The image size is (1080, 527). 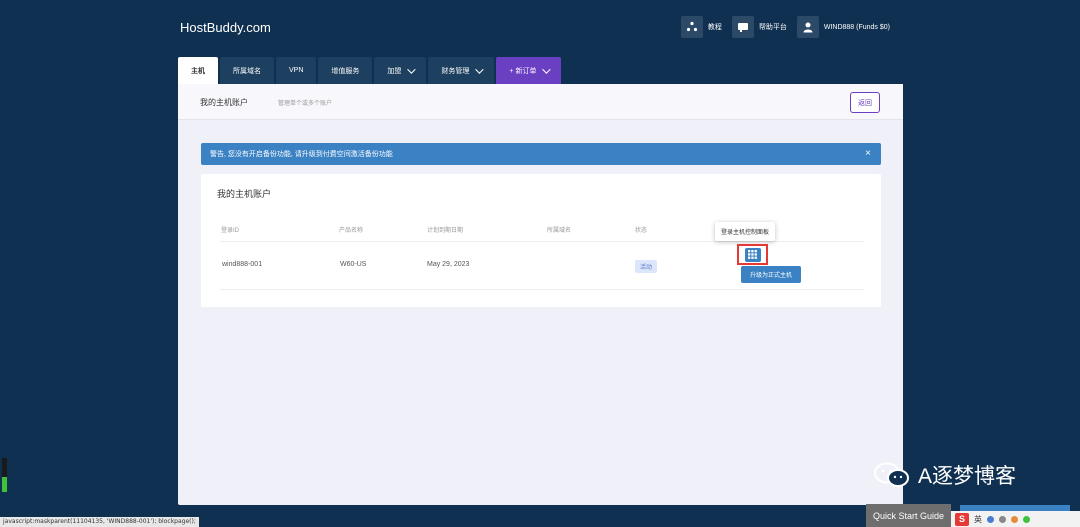 I want to click on upgrade-button: 升级为正式主机, so click(x=771, y=274).